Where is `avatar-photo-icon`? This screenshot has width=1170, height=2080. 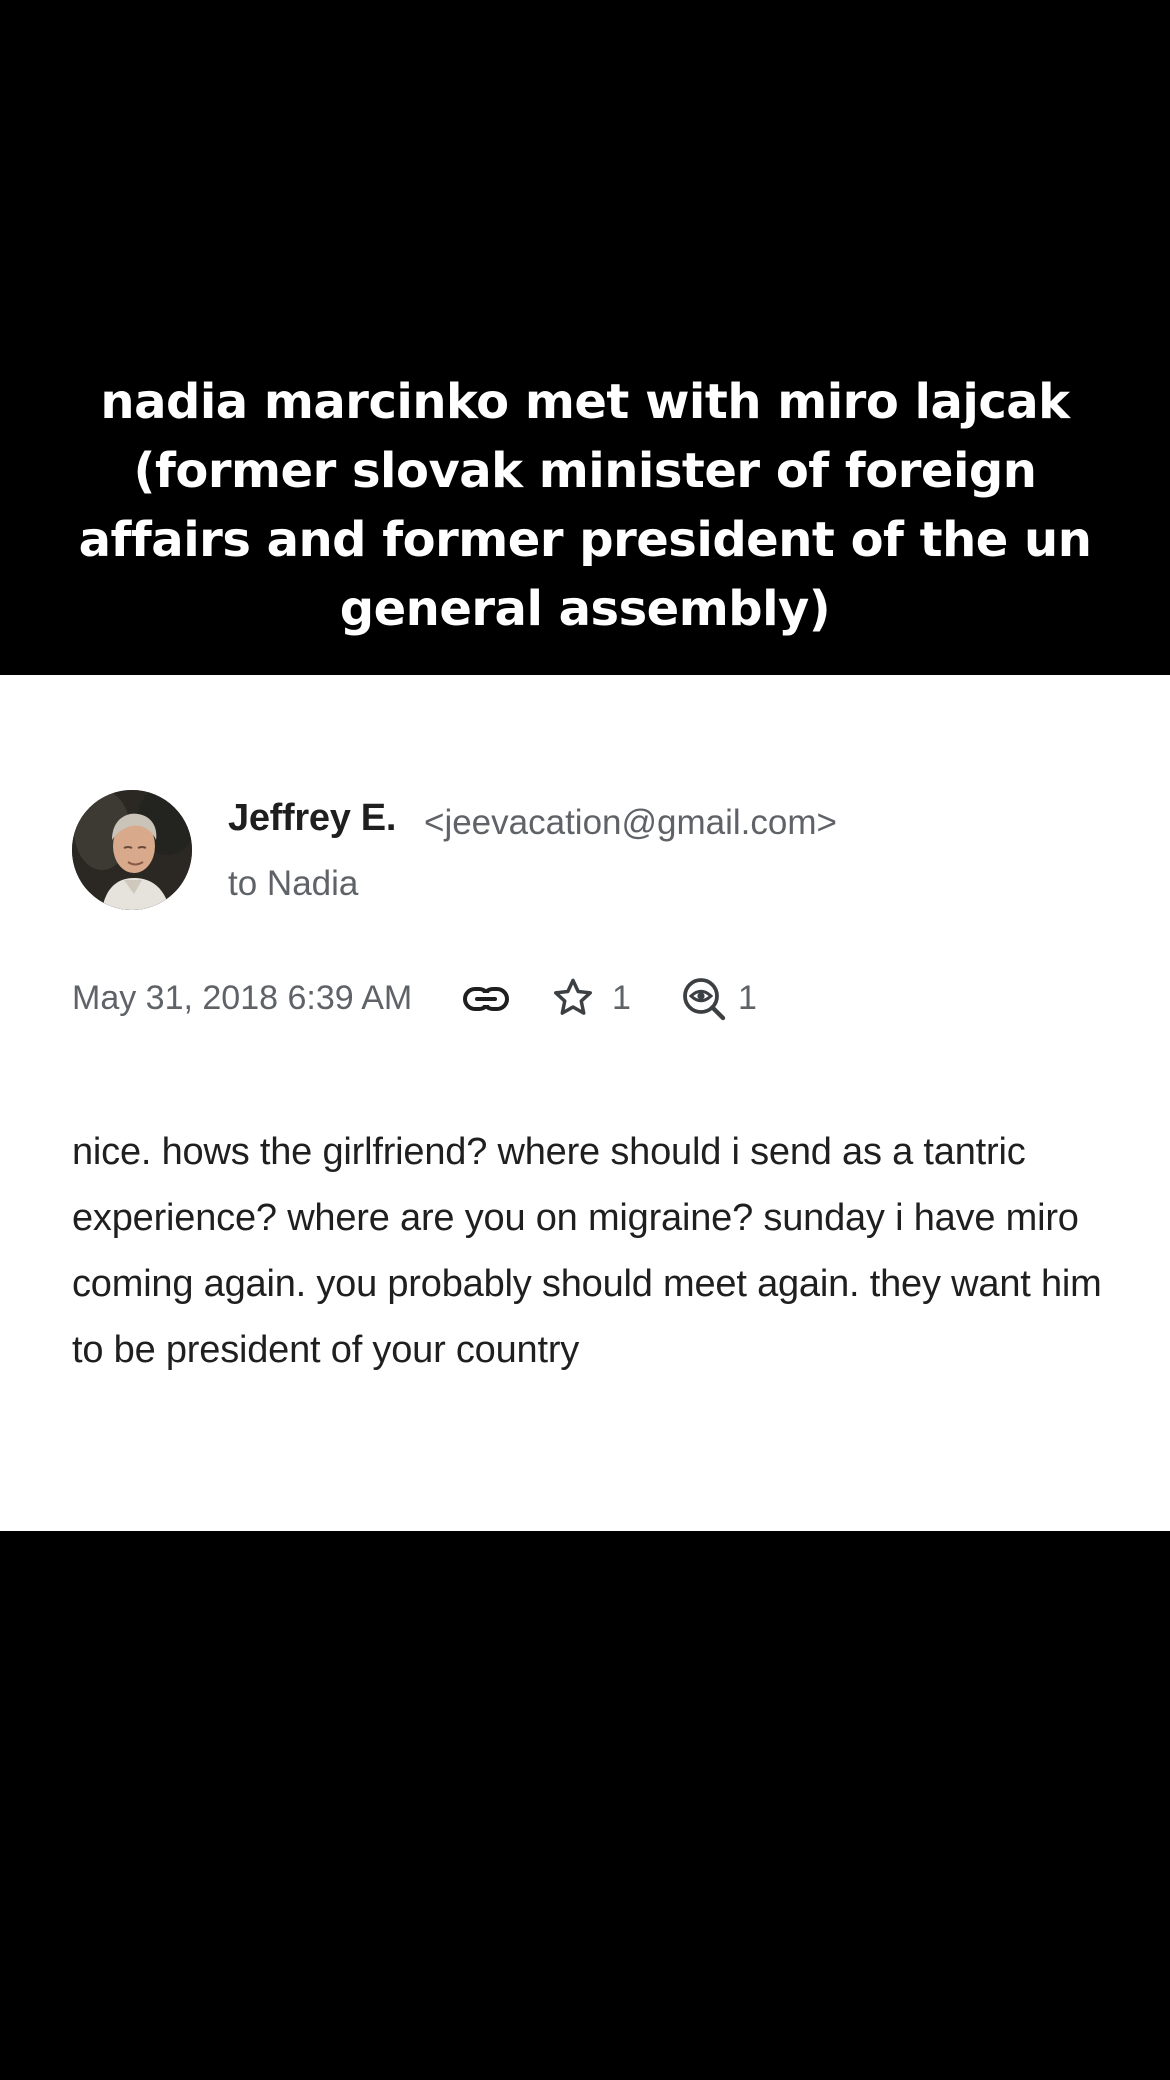
avatar-photo-icon is located at coordinates (132, 850).